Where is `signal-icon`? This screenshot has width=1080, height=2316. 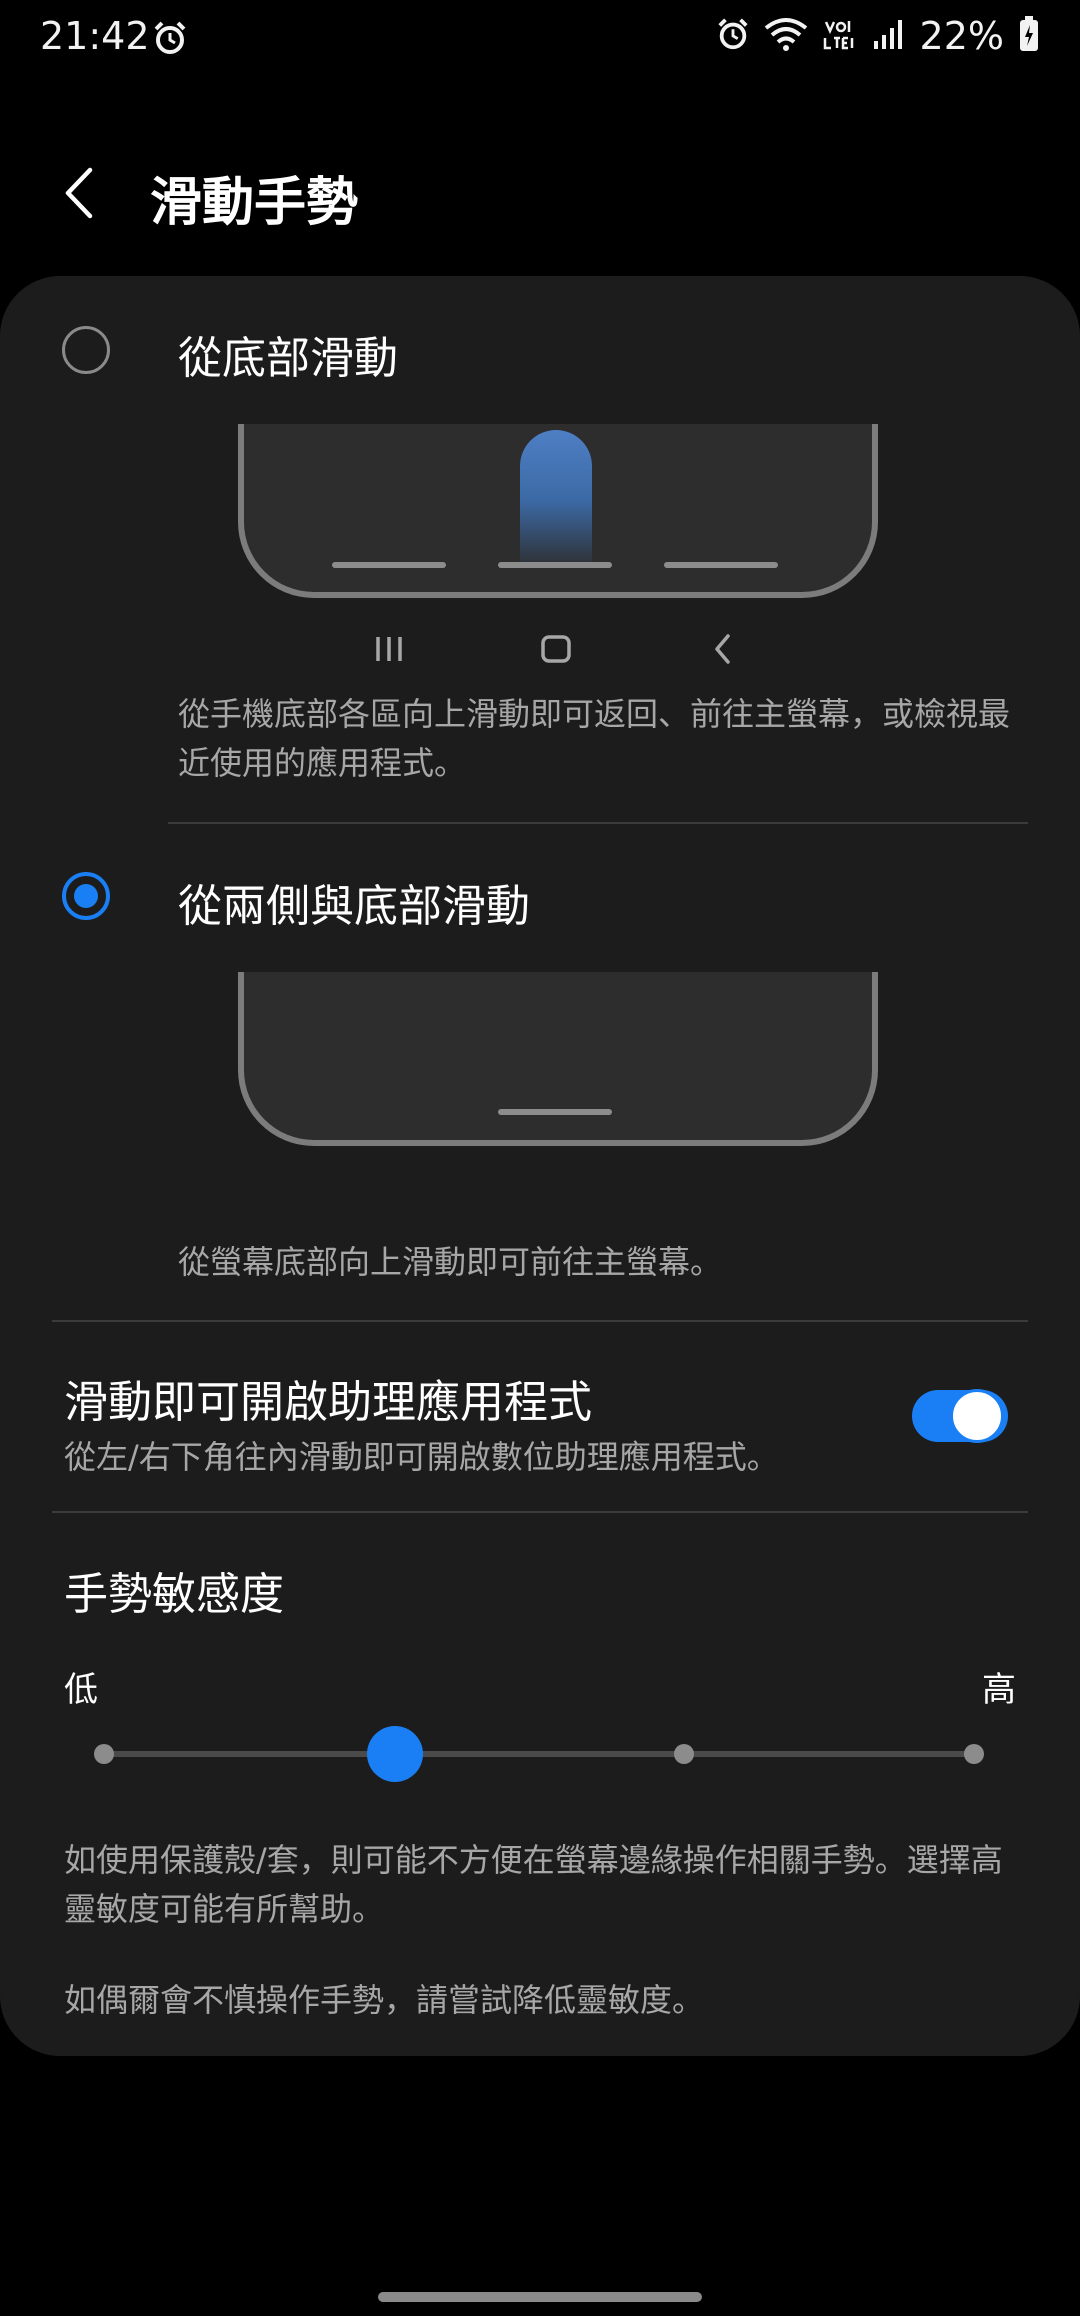 signal-icon is located at coordinates (889, 36).